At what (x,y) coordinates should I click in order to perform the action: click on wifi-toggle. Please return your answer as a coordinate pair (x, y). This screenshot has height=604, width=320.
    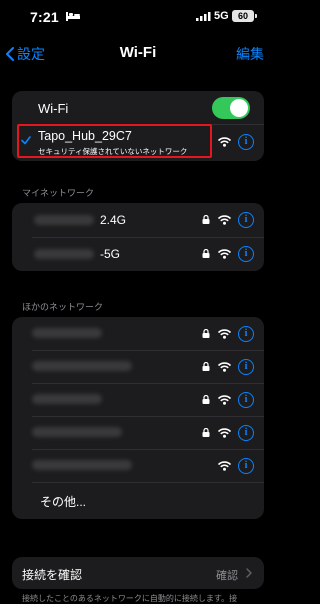
    Looking at the image, I should click on (231, 108).